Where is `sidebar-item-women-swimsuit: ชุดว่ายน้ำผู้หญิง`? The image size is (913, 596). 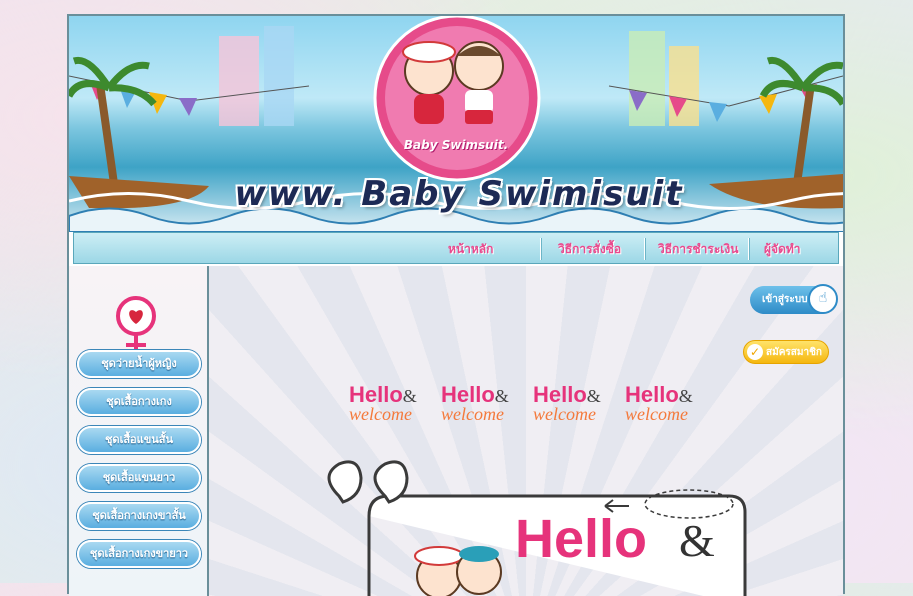 sidebar-item-women-swimsuit: ชุดว่ายน้ำผู้หญิง is located at coordinates (139, 364).